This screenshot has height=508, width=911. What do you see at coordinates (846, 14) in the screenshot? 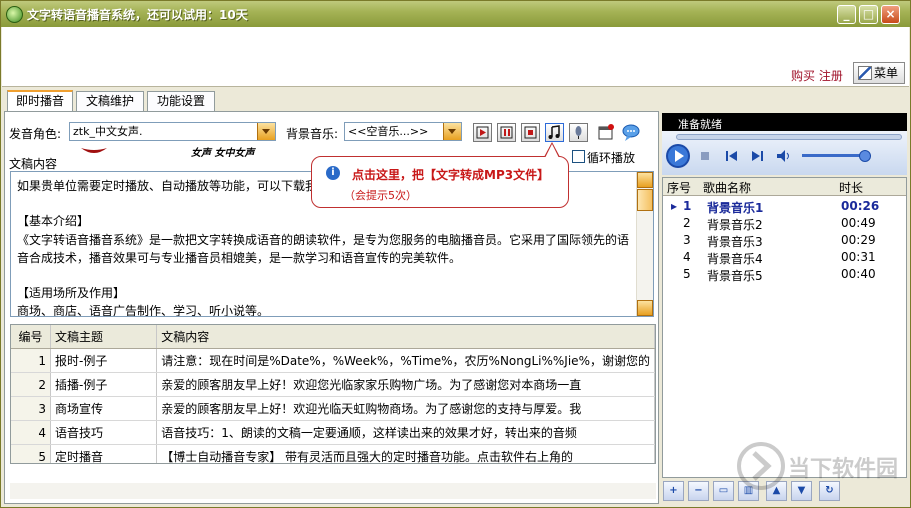
I see `minimize-button: _` at bounding box center [846, 14].